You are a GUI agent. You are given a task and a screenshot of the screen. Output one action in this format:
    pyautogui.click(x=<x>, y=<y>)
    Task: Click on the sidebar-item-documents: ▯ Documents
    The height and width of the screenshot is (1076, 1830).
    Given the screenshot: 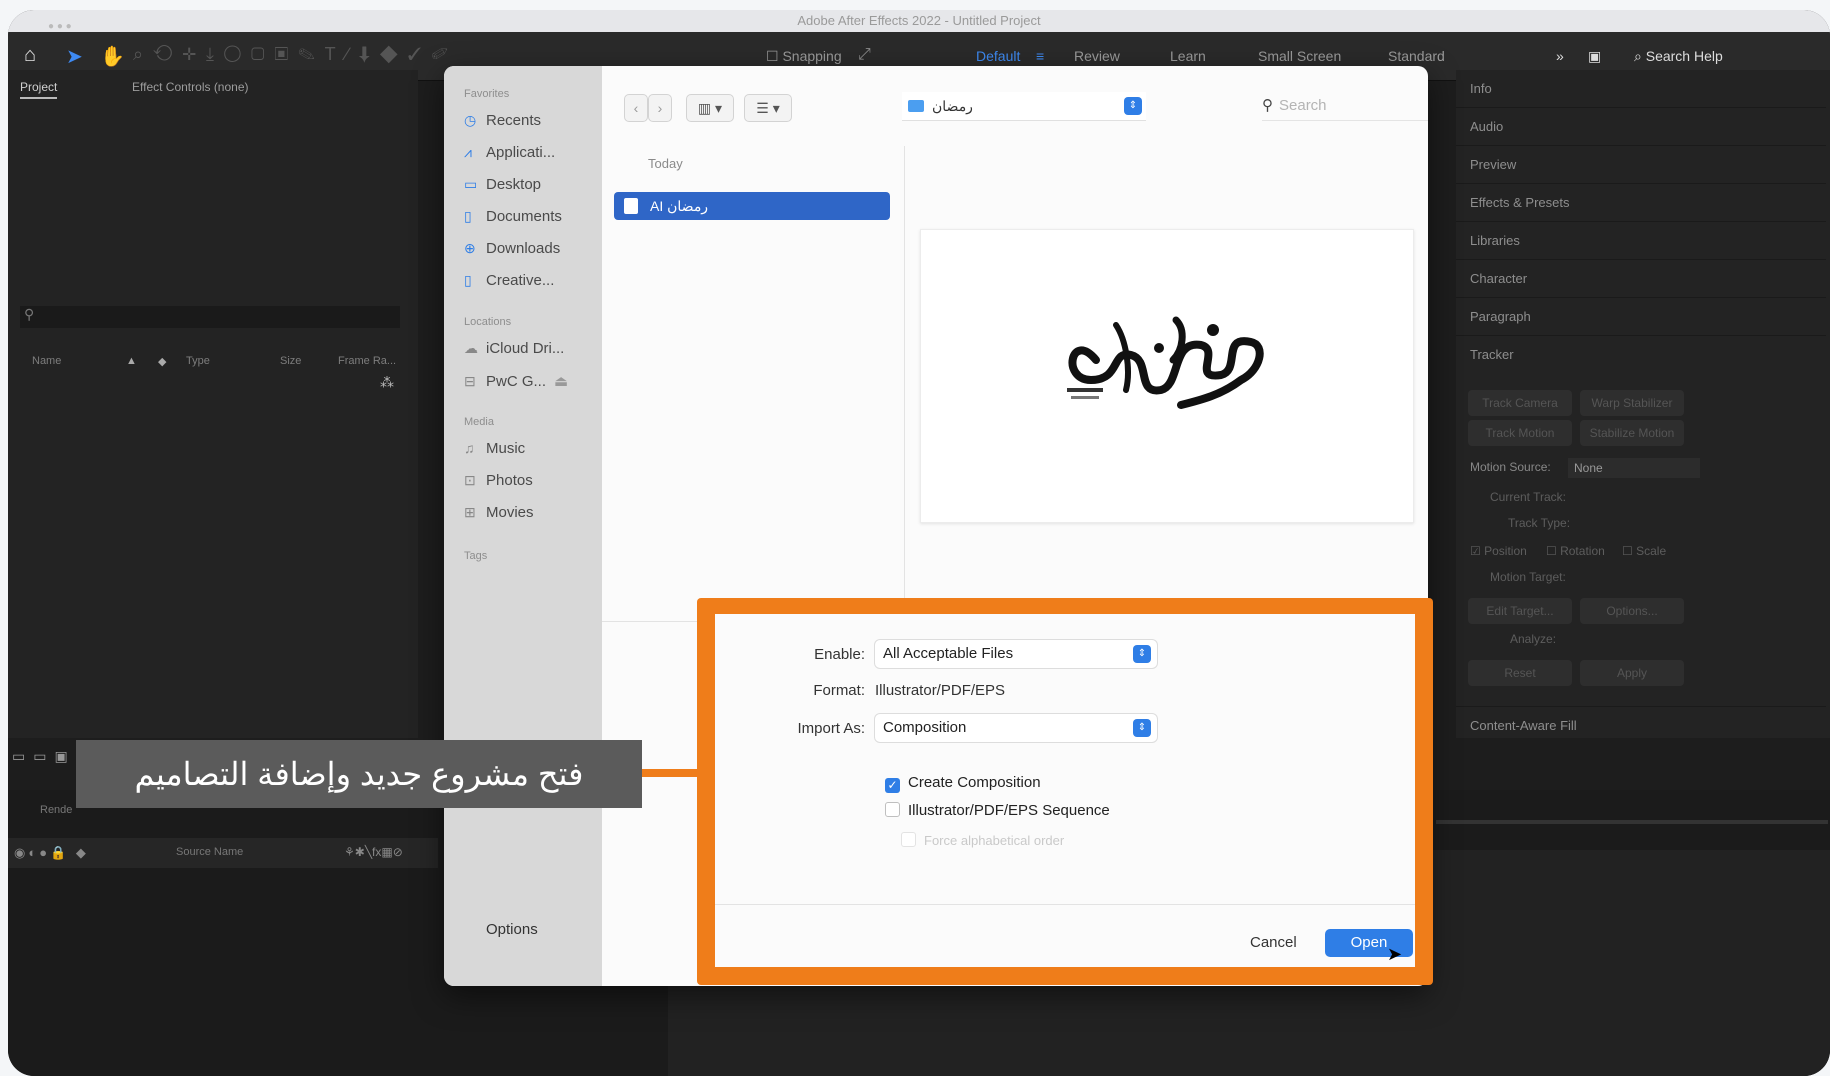 What is the action you would take?
    pyautogui.click(x=513, y=216)
    